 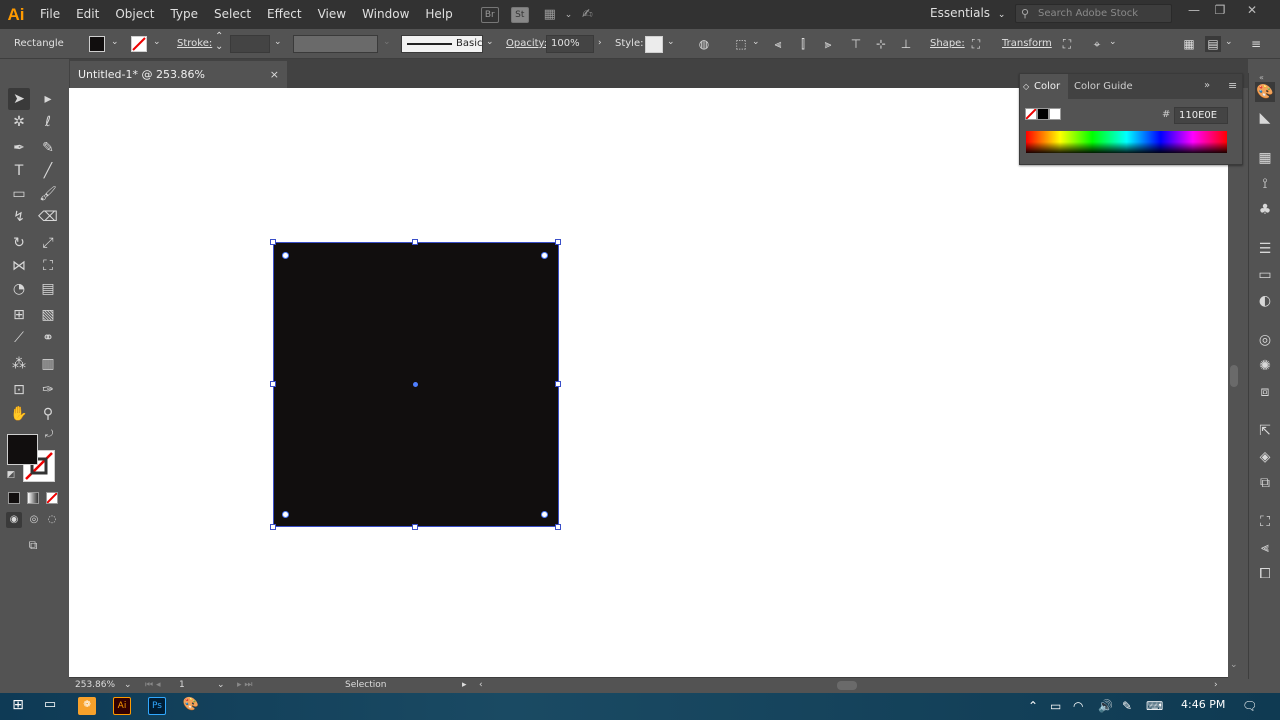 I want to click on lasso-tool-icon: ℓ, so click(x=48, y=122).